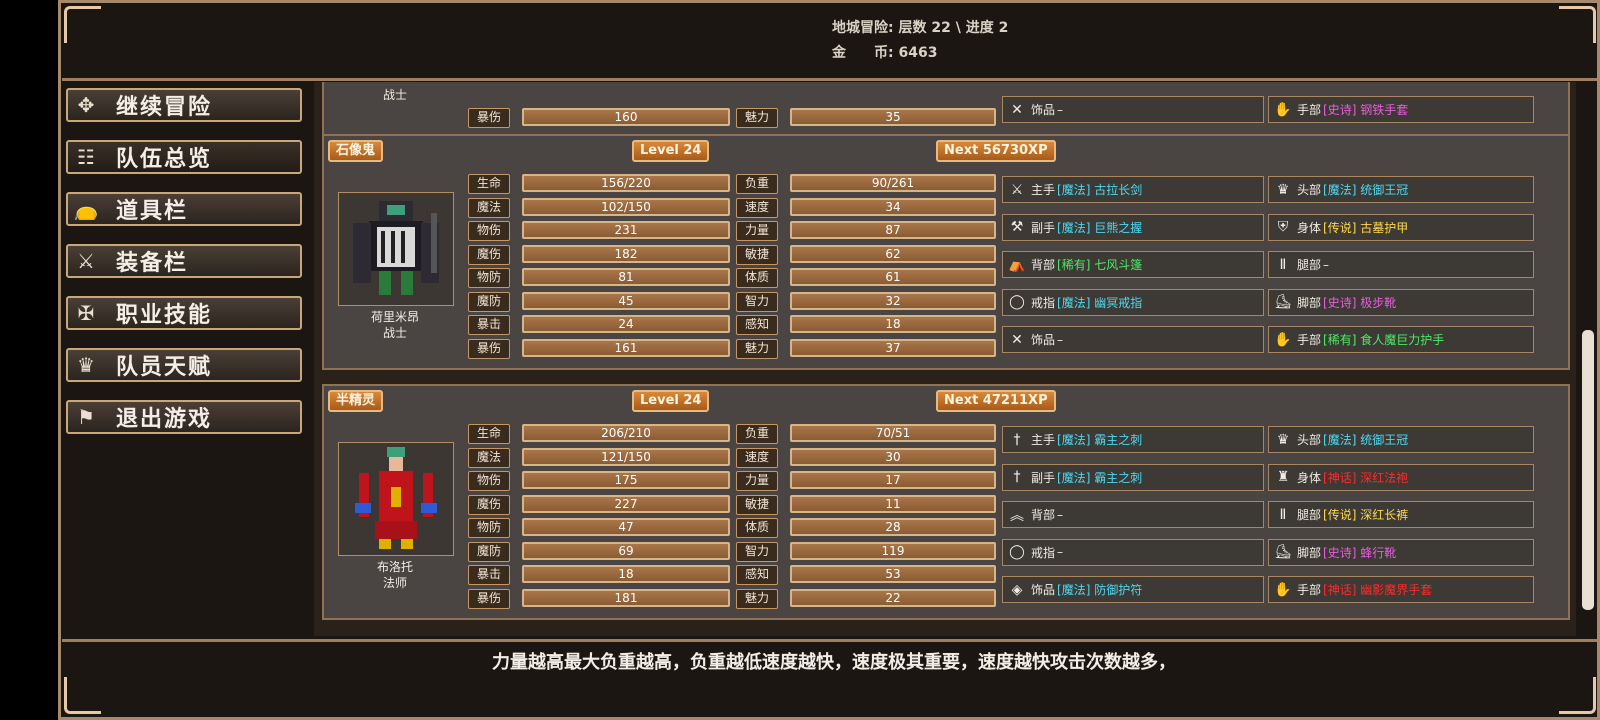 Image resolution: width=1600 pixels, height=720 pixels. I want to click on equip-slot-10: ✋ 手部 [神话] 幽影魔界手套, so click(1401, 589).